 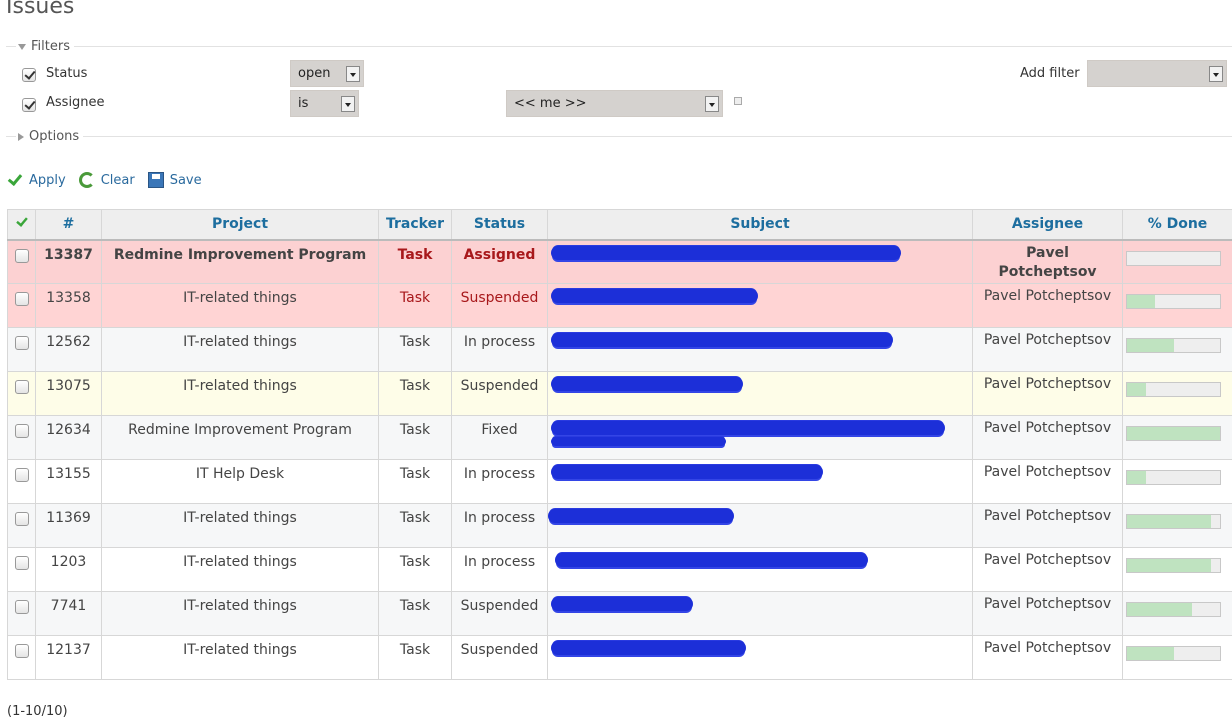 I want to click on status-operator-select: open, so click(x=327, y=73).